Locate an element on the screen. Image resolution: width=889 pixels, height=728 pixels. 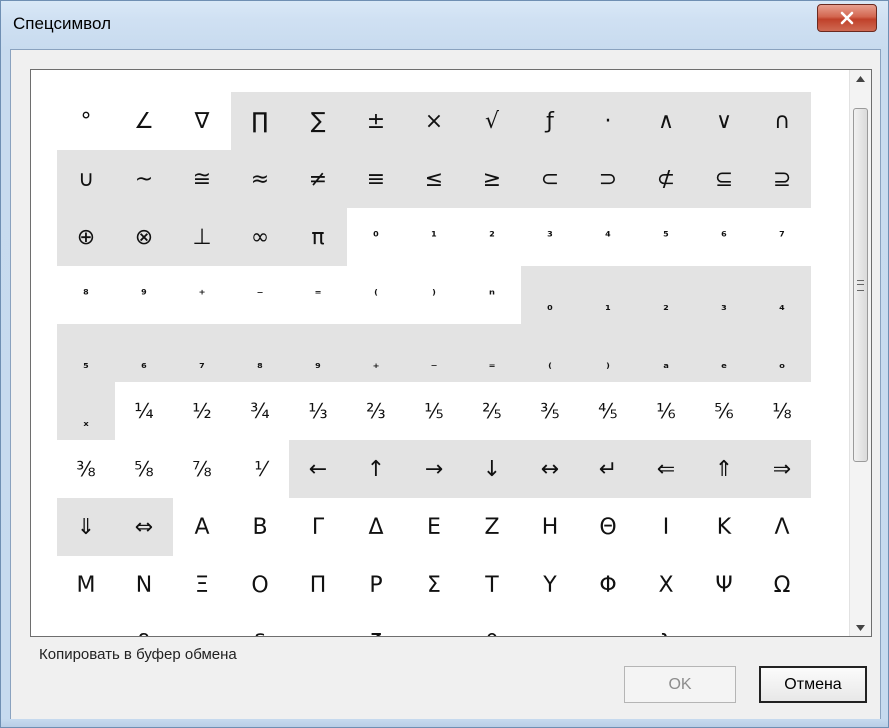
scrollbar-thumb is located at coordinates (860, 285).